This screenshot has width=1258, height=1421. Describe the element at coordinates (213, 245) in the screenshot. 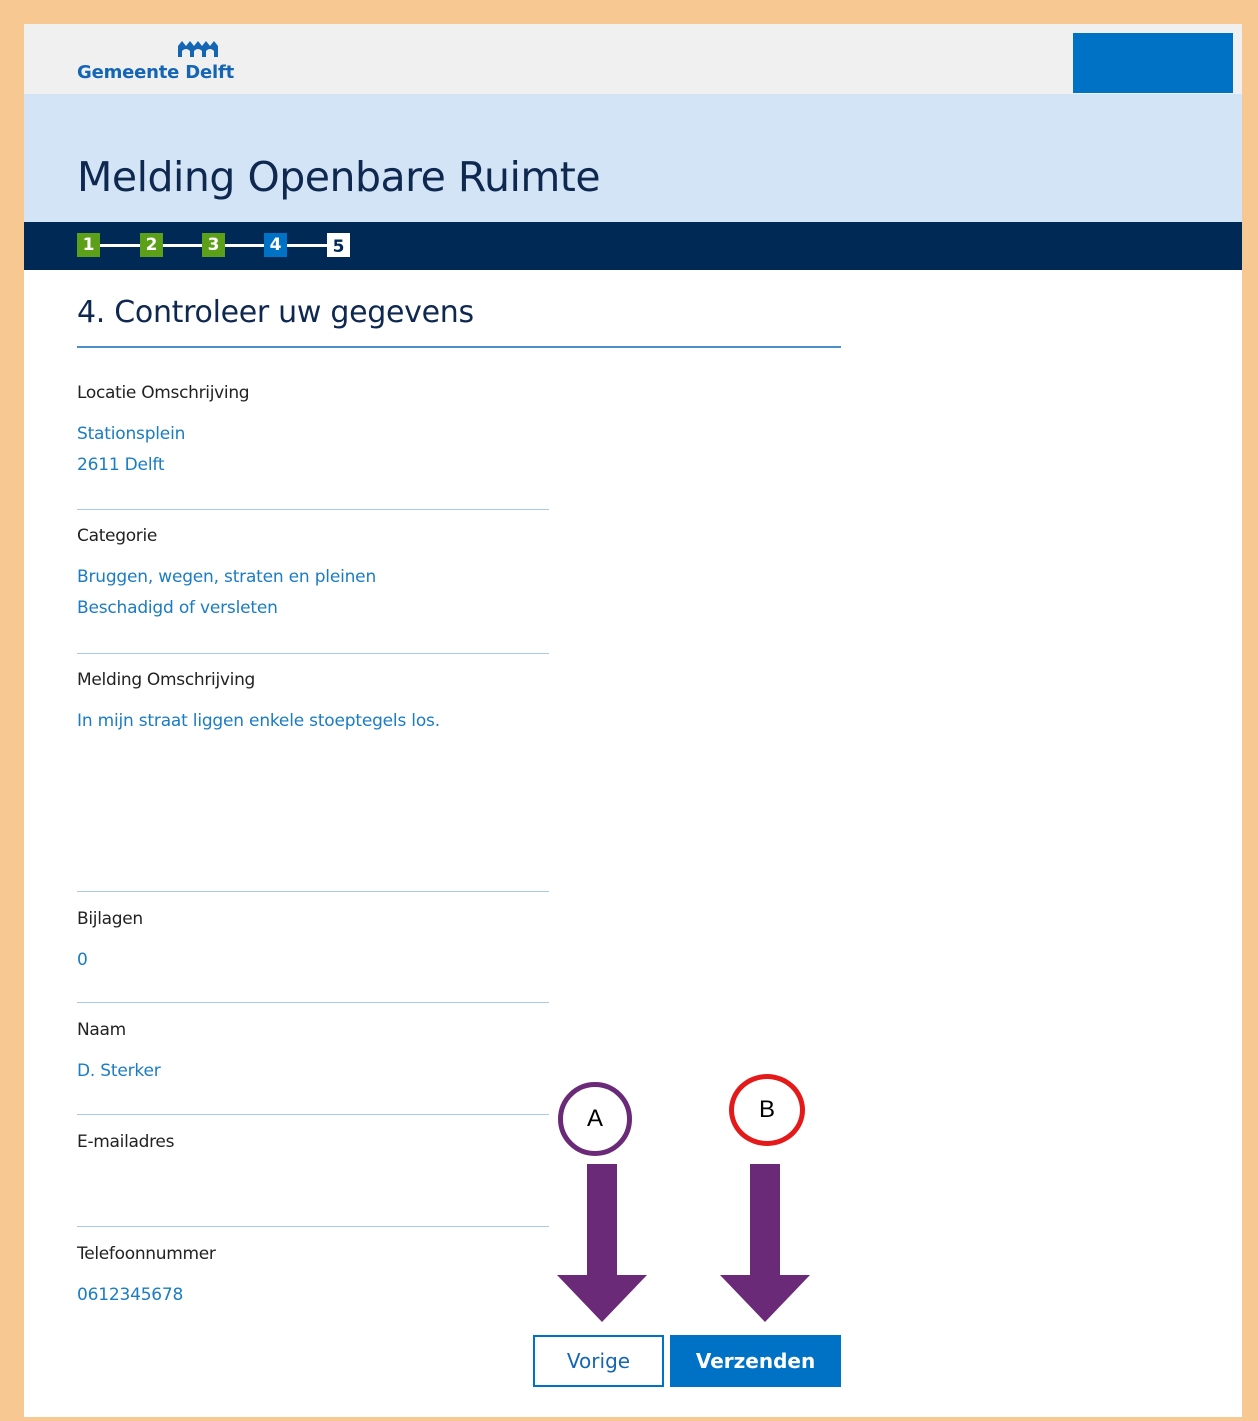

I see `step-3: 3` at that location.